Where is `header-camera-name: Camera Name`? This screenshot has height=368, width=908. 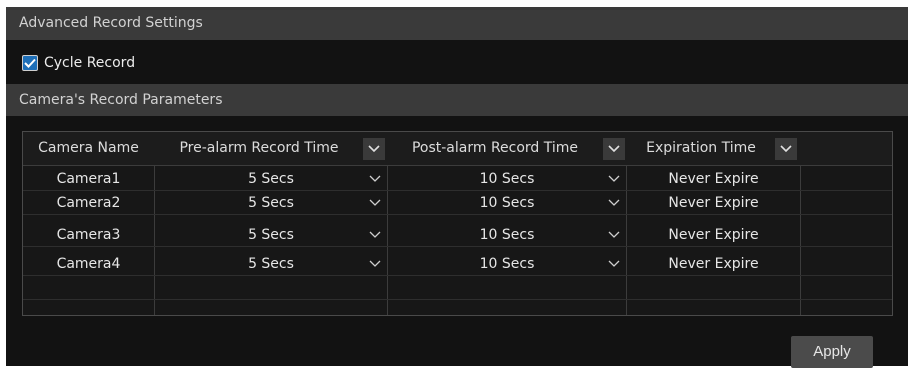 header-camera-name: Camera Name is located at coordinates (88, 148).